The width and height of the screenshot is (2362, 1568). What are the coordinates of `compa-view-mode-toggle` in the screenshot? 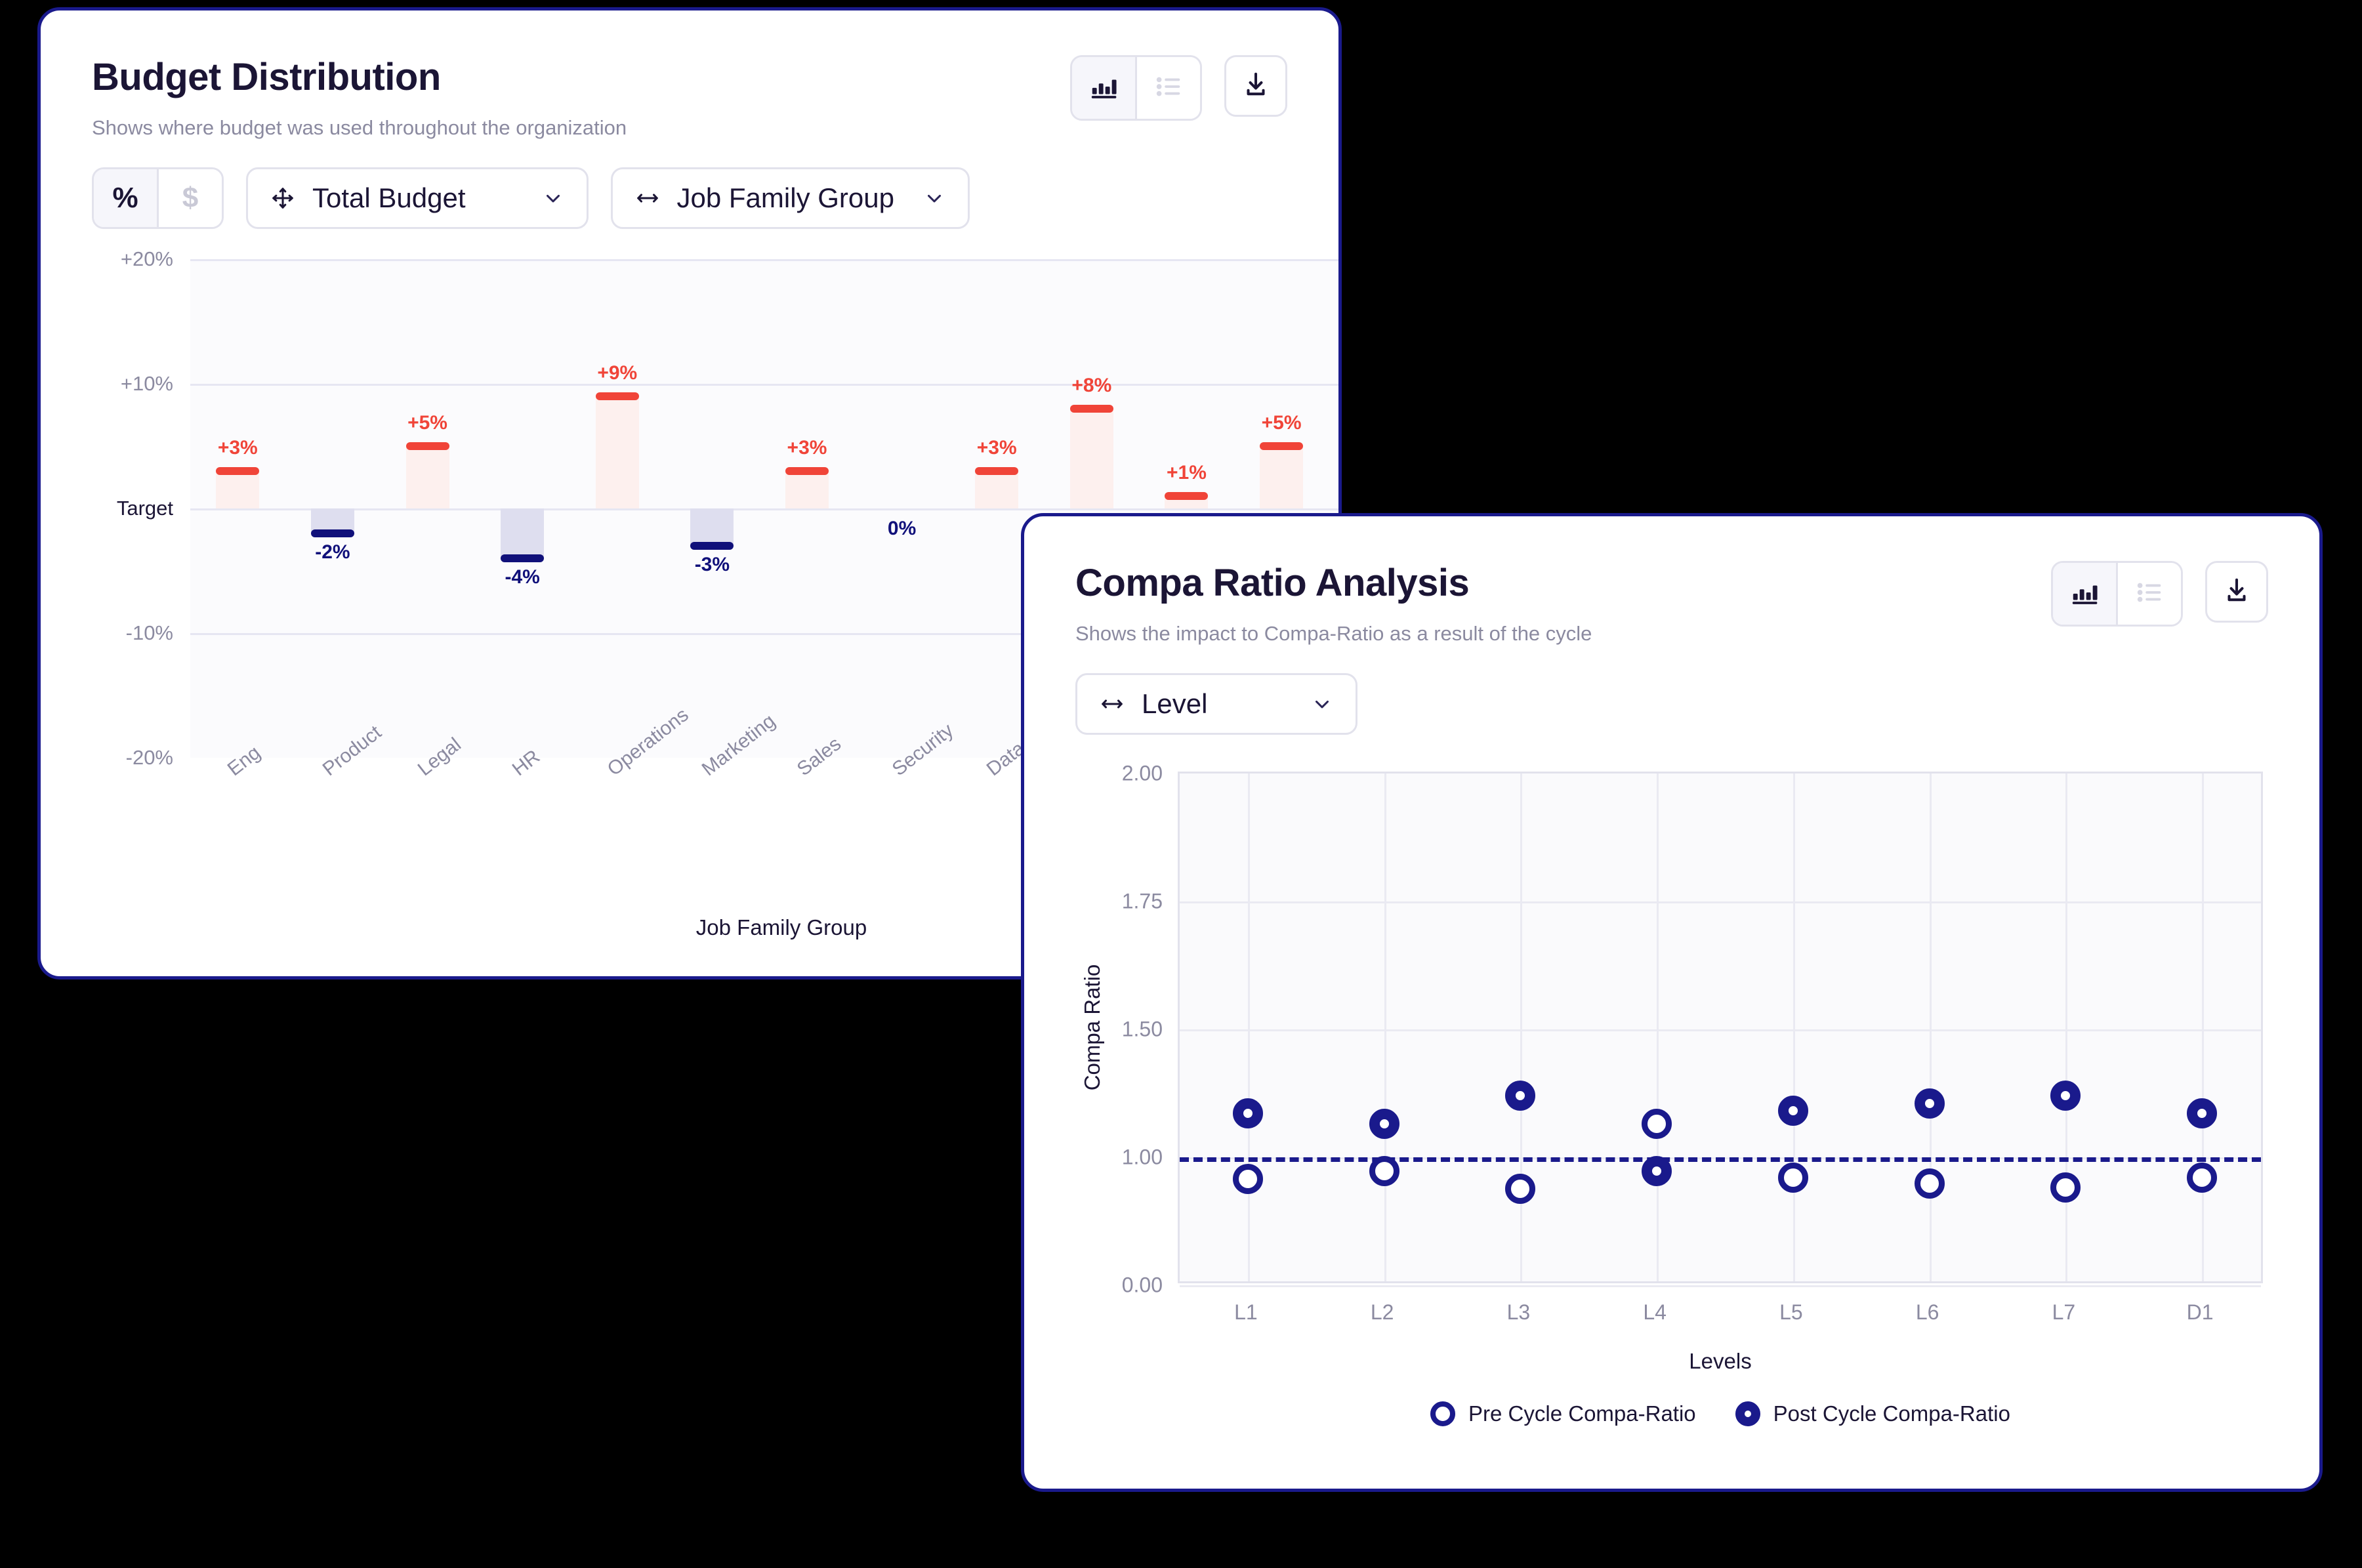 It's located at (2117, 594).